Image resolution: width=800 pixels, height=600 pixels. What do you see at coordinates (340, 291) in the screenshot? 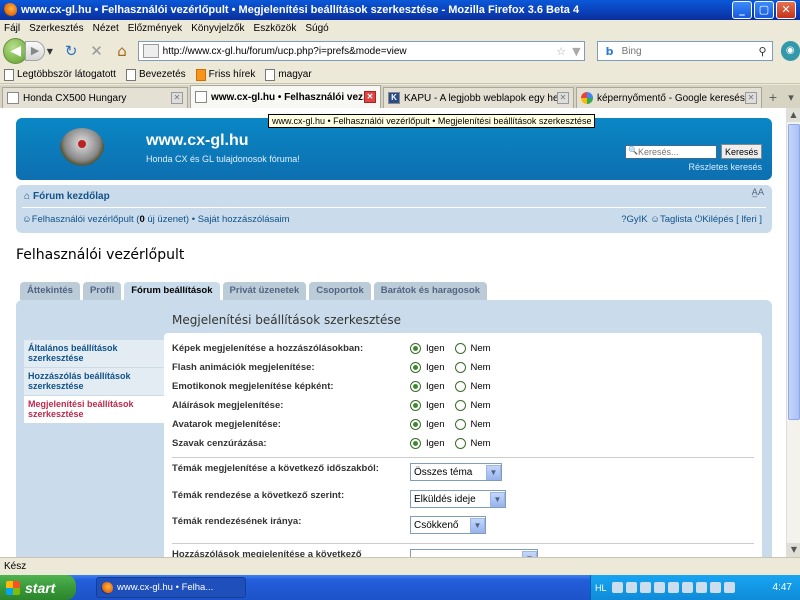
I see `tab-groups: Csoportok` at bounding box center [340, 291].